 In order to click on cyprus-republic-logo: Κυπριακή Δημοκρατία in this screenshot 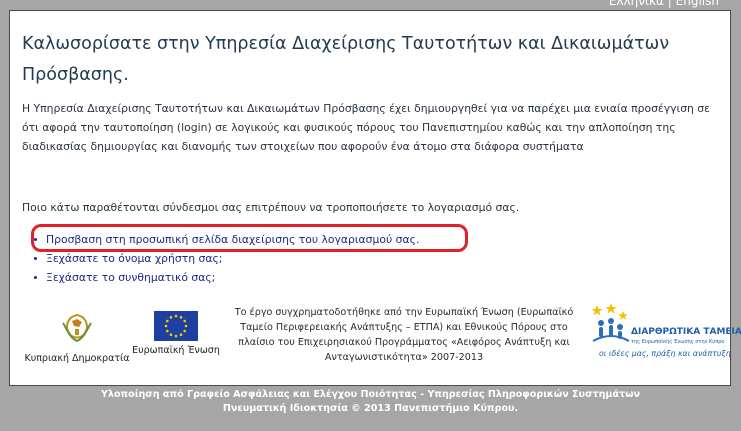, I will do `click(77, 337)`.